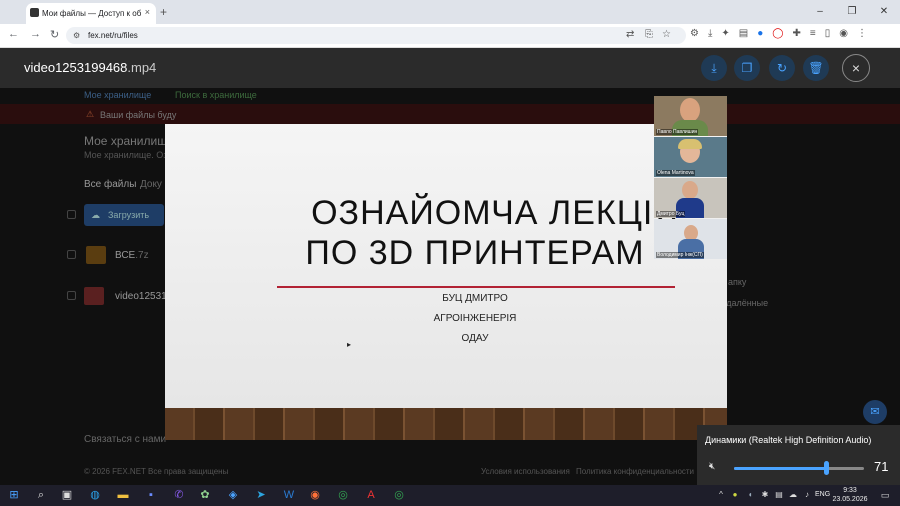 The width and height of the screenshot is (900, 506). What do you see at coordinates (677, 132) in the screenshot?
I see `participant-name: Павло Павлишин` at bounding box center [677, 132].